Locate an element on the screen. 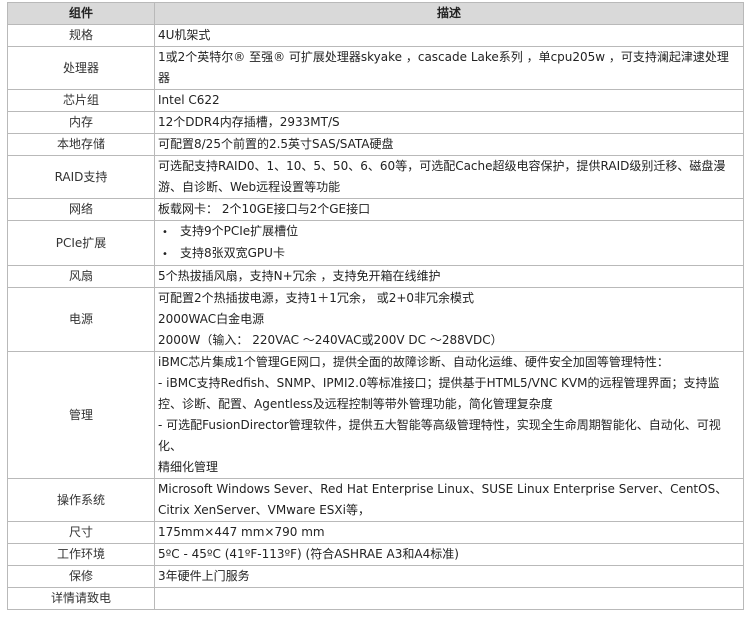 This screenshot has width=750, height=624. row-label: 本地存储 is located at coordinates (81, 144).